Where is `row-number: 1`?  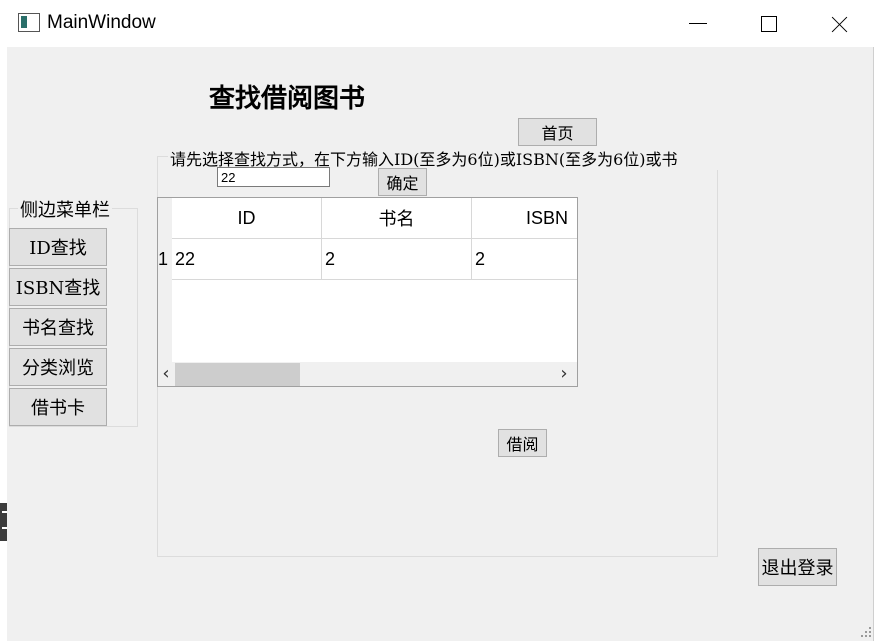 row-number: 1 is located at coordinates (165, 259).